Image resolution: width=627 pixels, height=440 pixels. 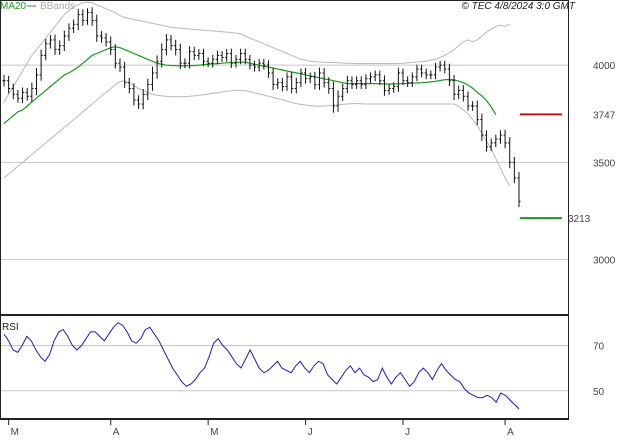 What do you see at coordinates (604, 66) in the screenshot?
I see `price-tick-label: 4000` at bounding box center [604, 66].